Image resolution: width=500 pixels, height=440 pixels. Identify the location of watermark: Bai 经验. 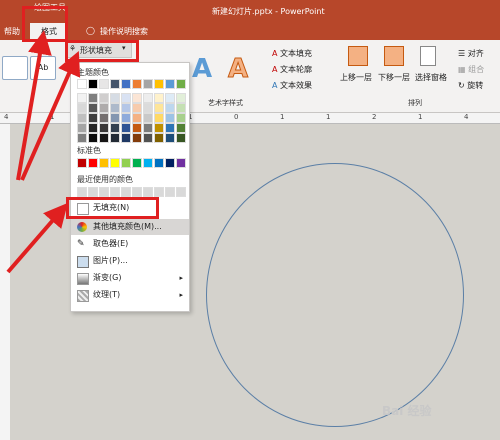
(407, 411).